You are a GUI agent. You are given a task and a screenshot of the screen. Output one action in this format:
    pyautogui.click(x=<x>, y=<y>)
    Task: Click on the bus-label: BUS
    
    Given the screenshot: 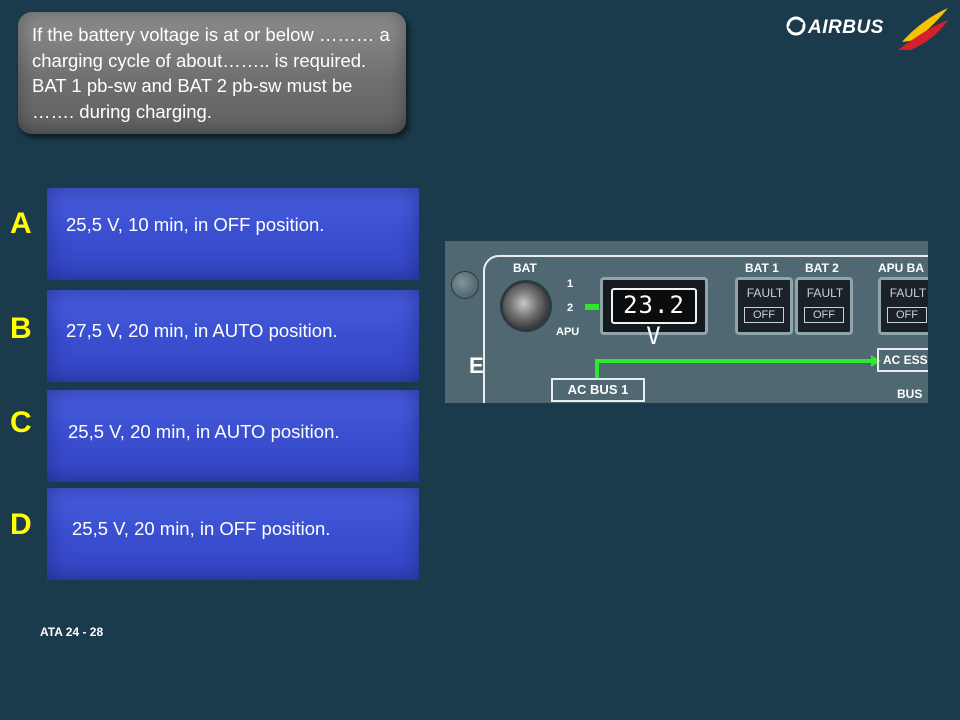 What is the action you would take?
    pyautogui.click(x=910, y=394)
    